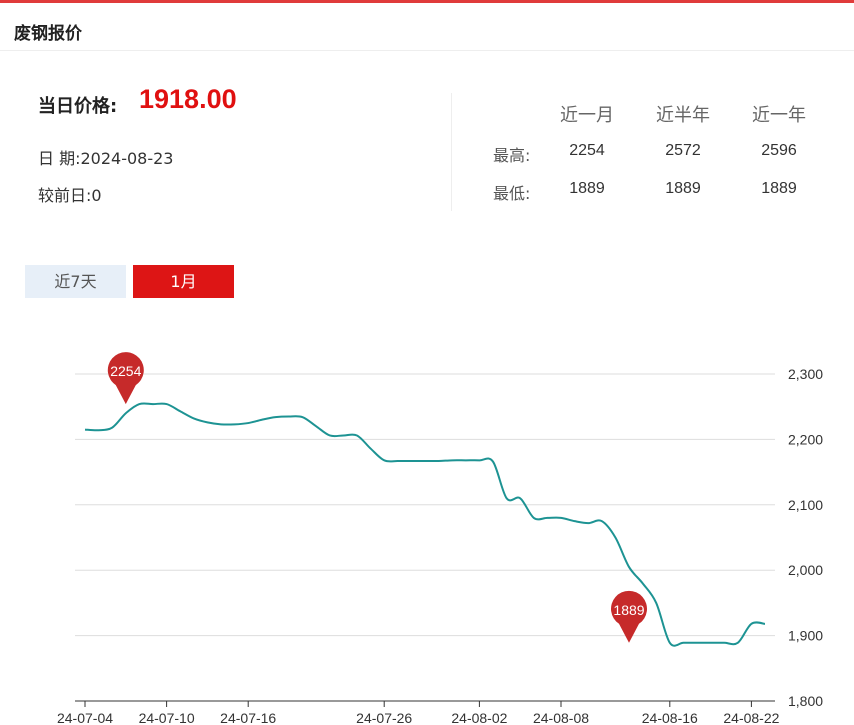 The width and height of the screenshot is (854, 725). I want to click on change-vs-previous-day: 较前日:0, so click(70, 195).